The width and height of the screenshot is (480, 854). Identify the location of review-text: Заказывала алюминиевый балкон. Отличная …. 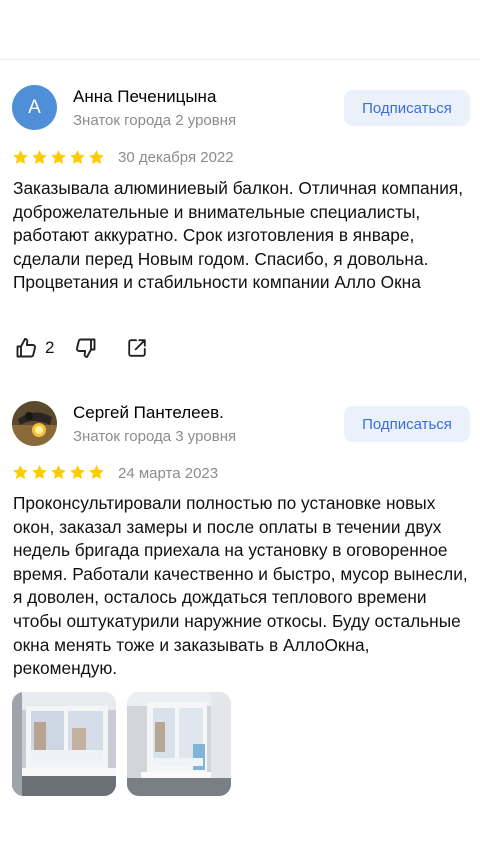
(238, 235).